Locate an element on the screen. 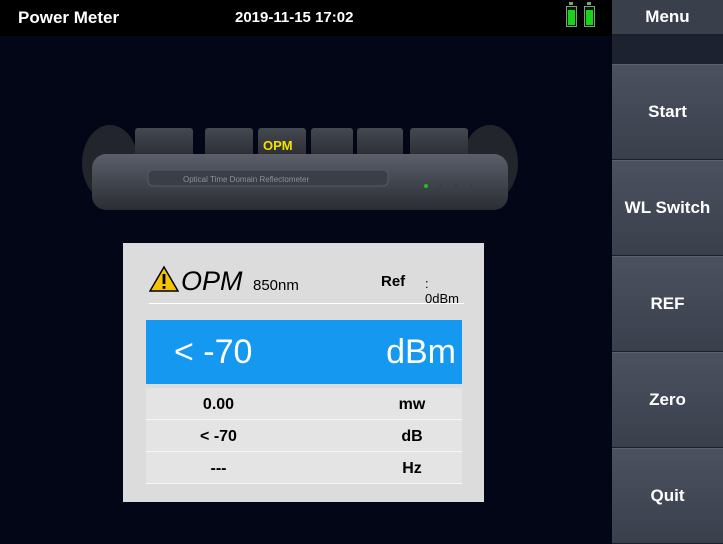  wavelength: 850nm is located at coordinates (276, 285).